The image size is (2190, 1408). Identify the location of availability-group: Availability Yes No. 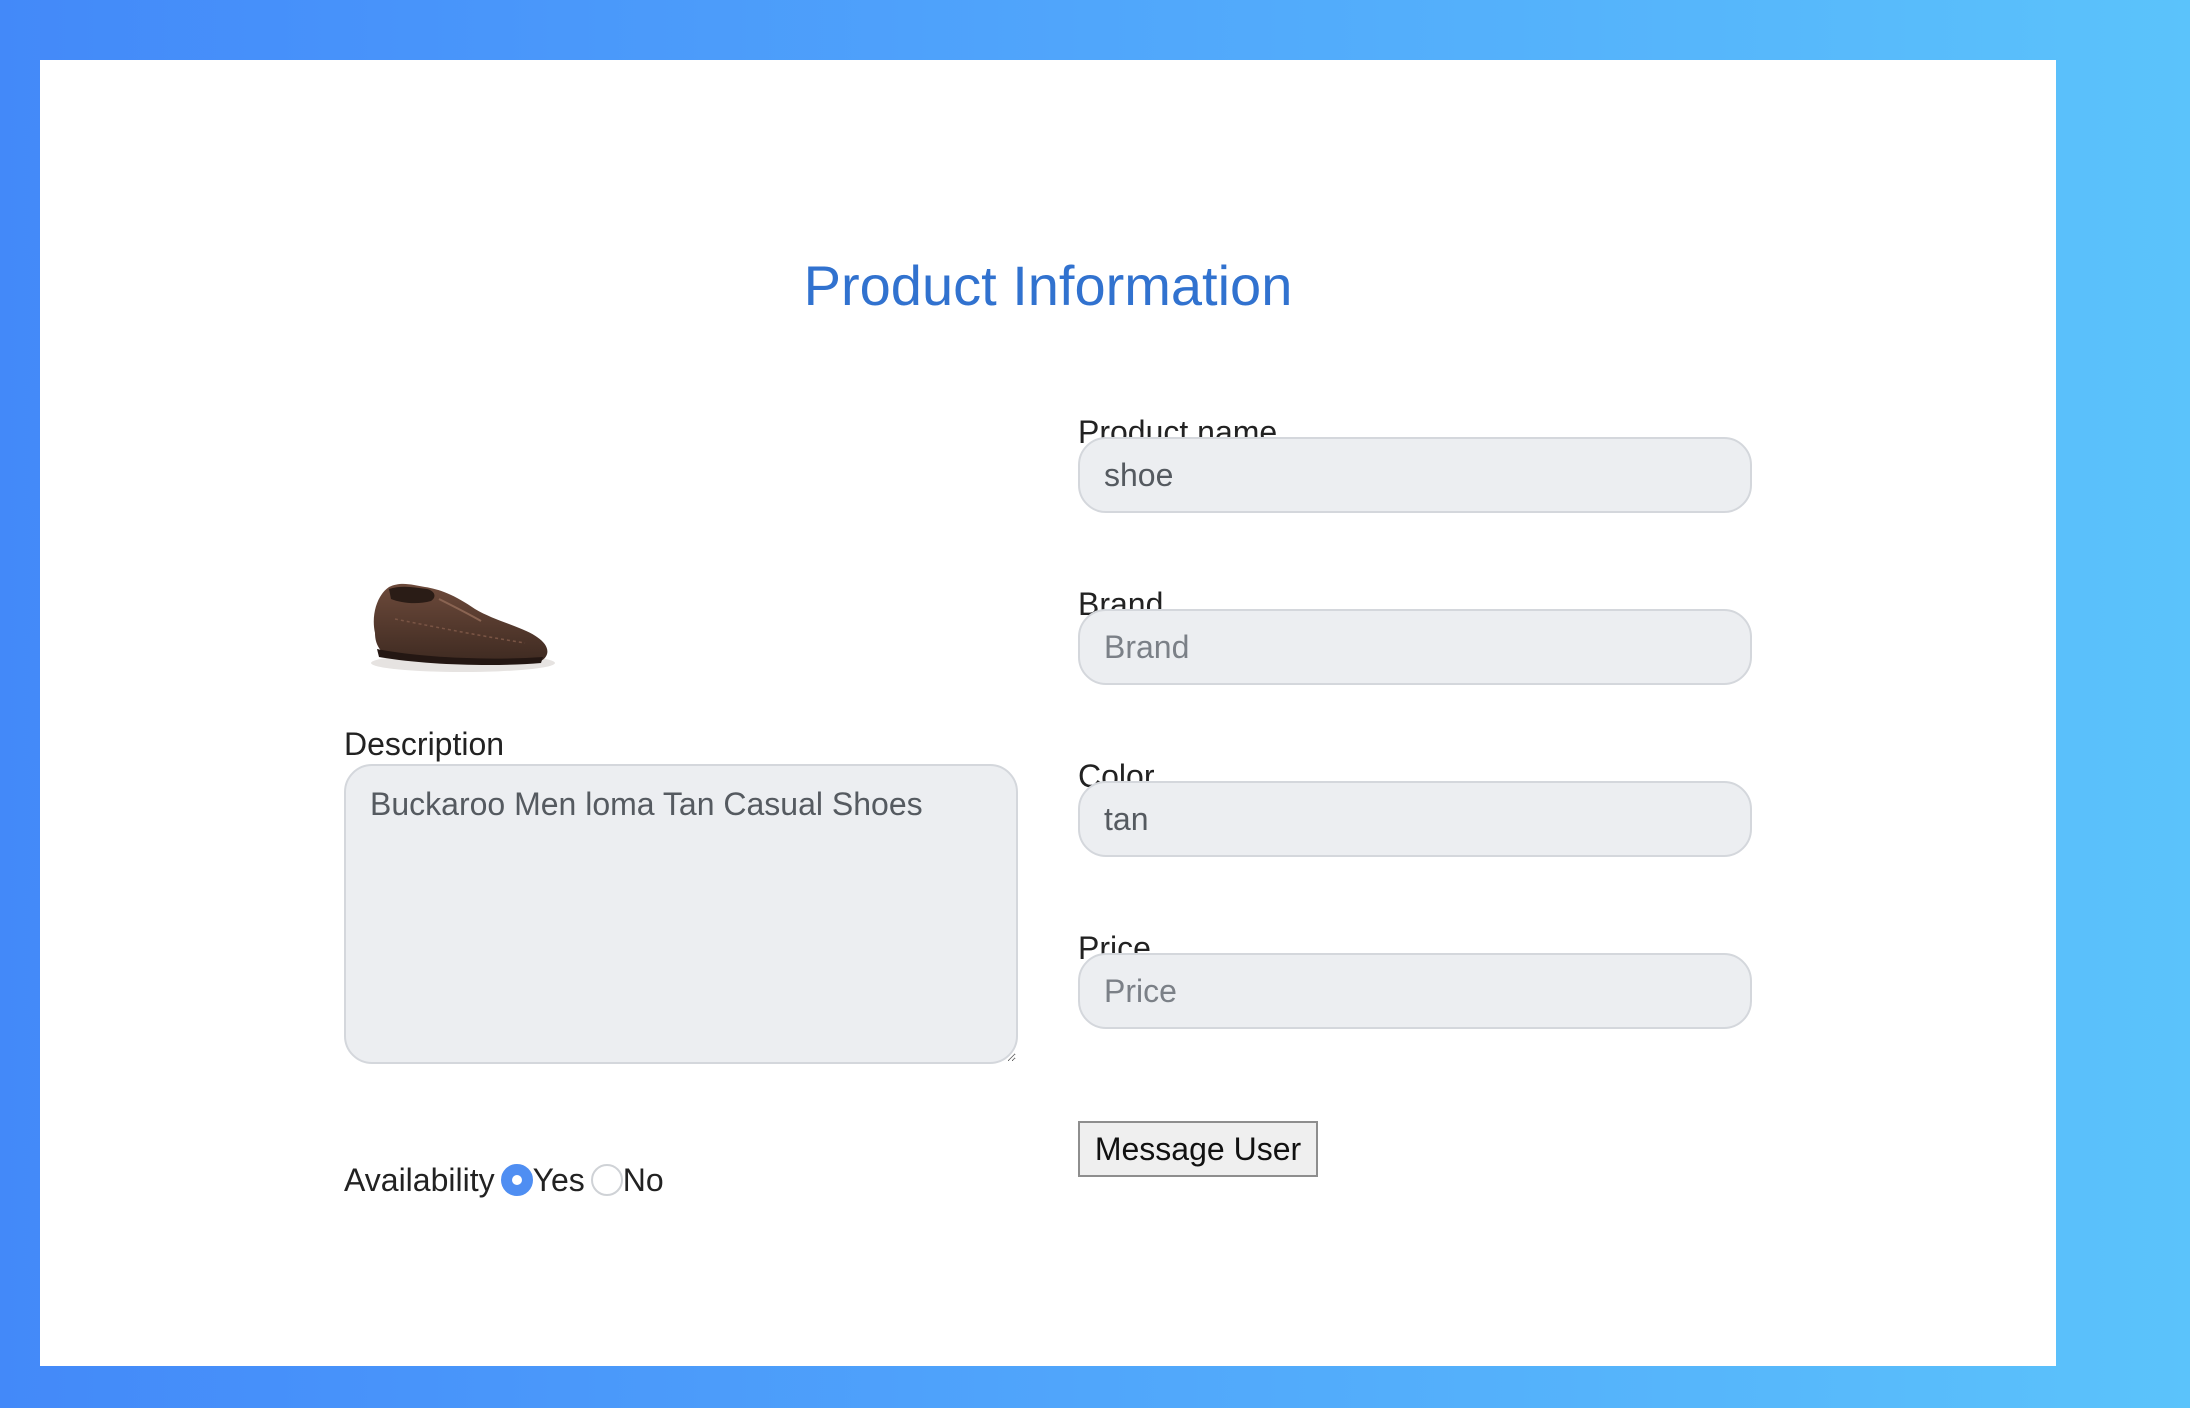
(504, 1180).